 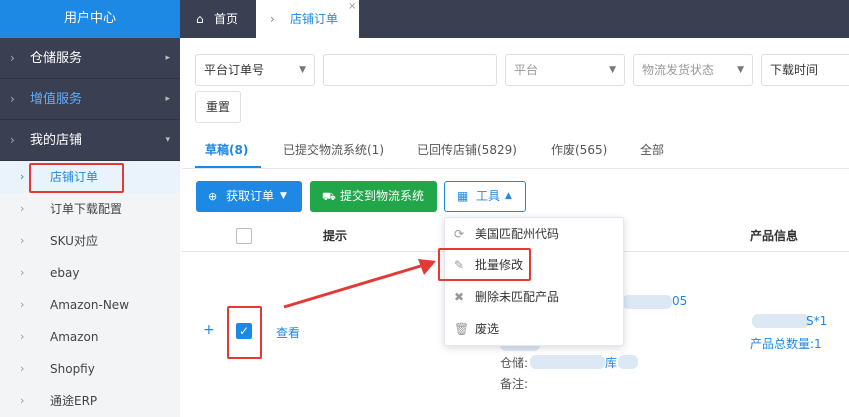 I want to click on sidebar-item-ebay: › ebay, so click(x=90, y=273).